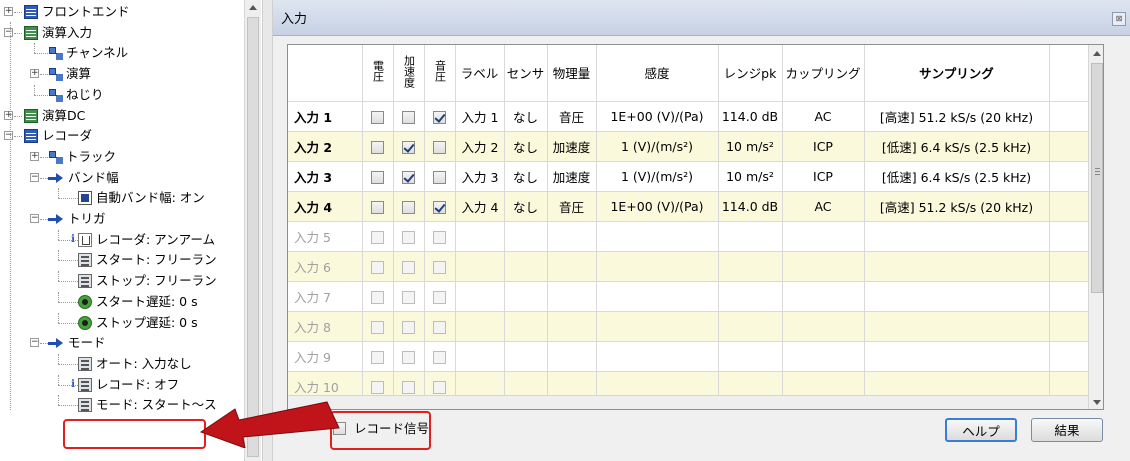  Describe the element at coordinates (122, 12) in the screenshot. I see `tree-item: + フロントエンド` at that location.